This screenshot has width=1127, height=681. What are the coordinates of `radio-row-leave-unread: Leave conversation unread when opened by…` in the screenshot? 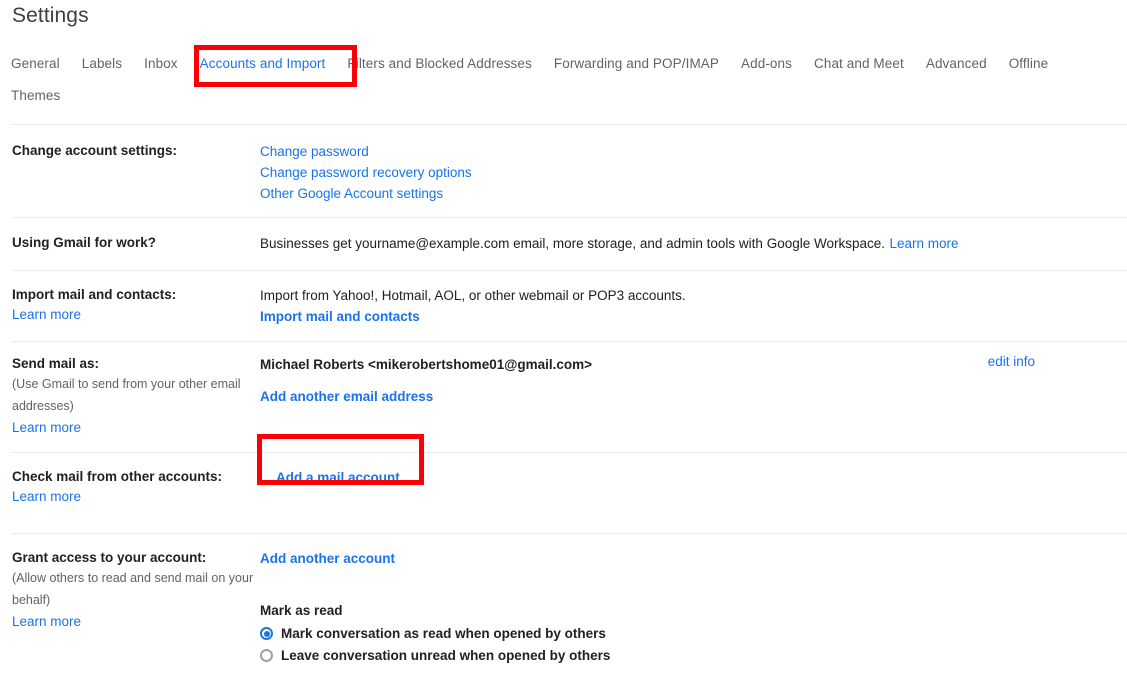 It's located at (693, 655).